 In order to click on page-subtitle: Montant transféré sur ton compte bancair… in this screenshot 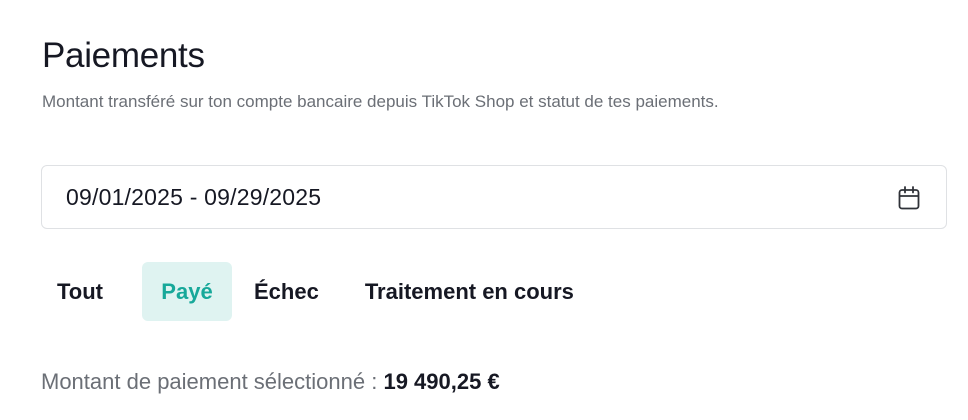, I will do `click(380, 101)`.